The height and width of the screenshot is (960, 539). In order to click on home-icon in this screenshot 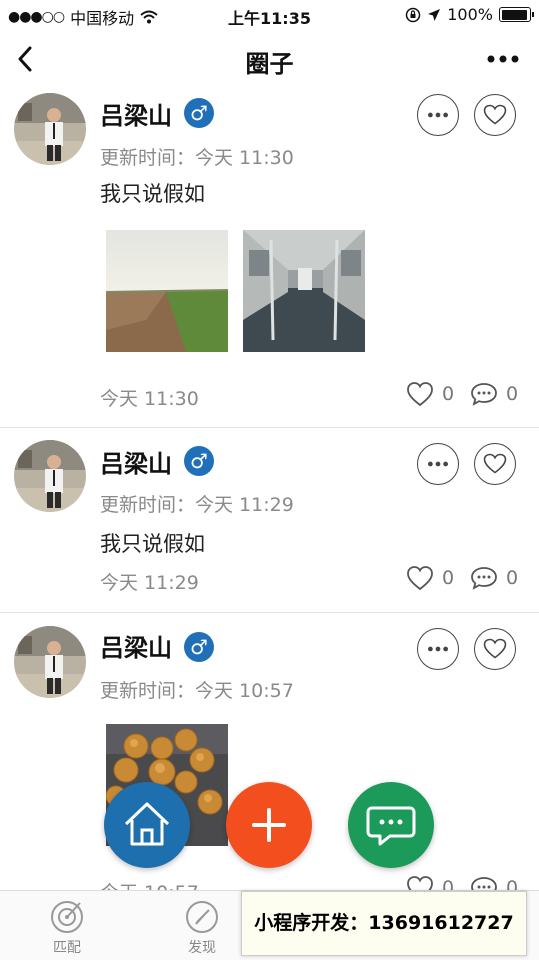, I will do `click(147, 824)`.